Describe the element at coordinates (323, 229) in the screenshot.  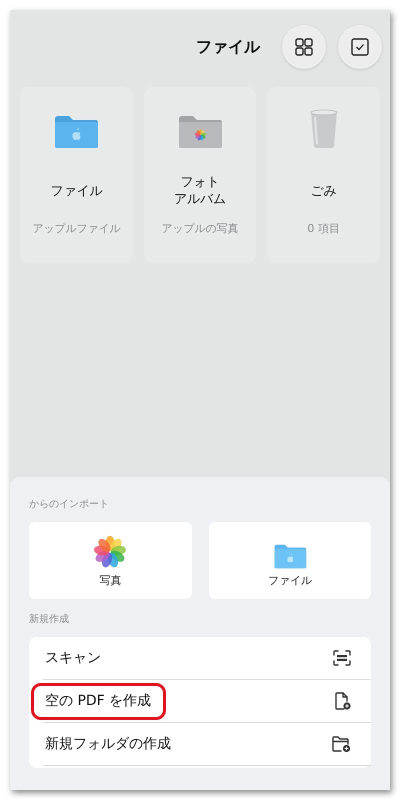
I see `location-subtitle: 0 項目` at that location.